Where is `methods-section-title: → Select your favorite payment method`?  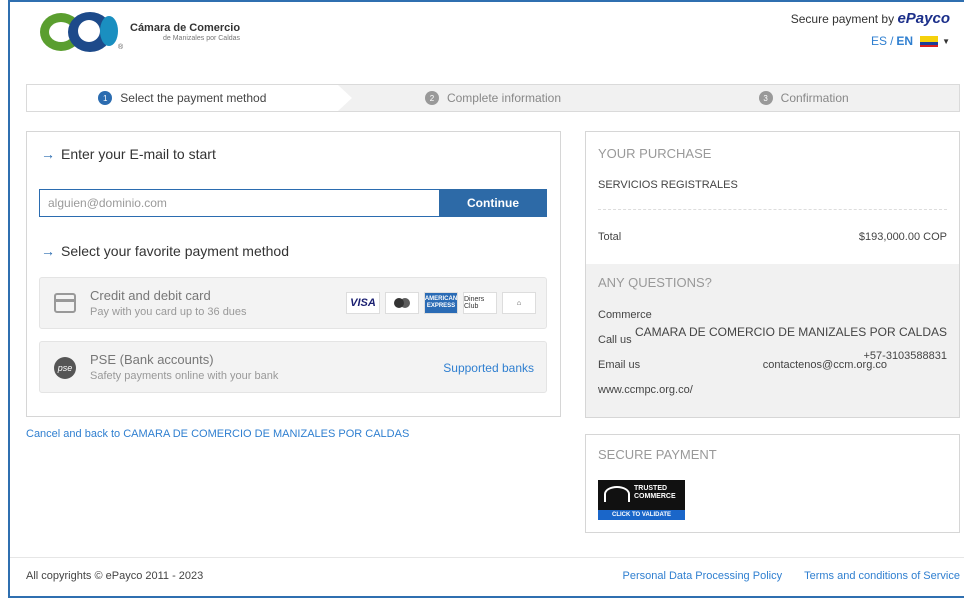
methods-section-title: → Select your favorite payment method is located at coordinates (165, 251).